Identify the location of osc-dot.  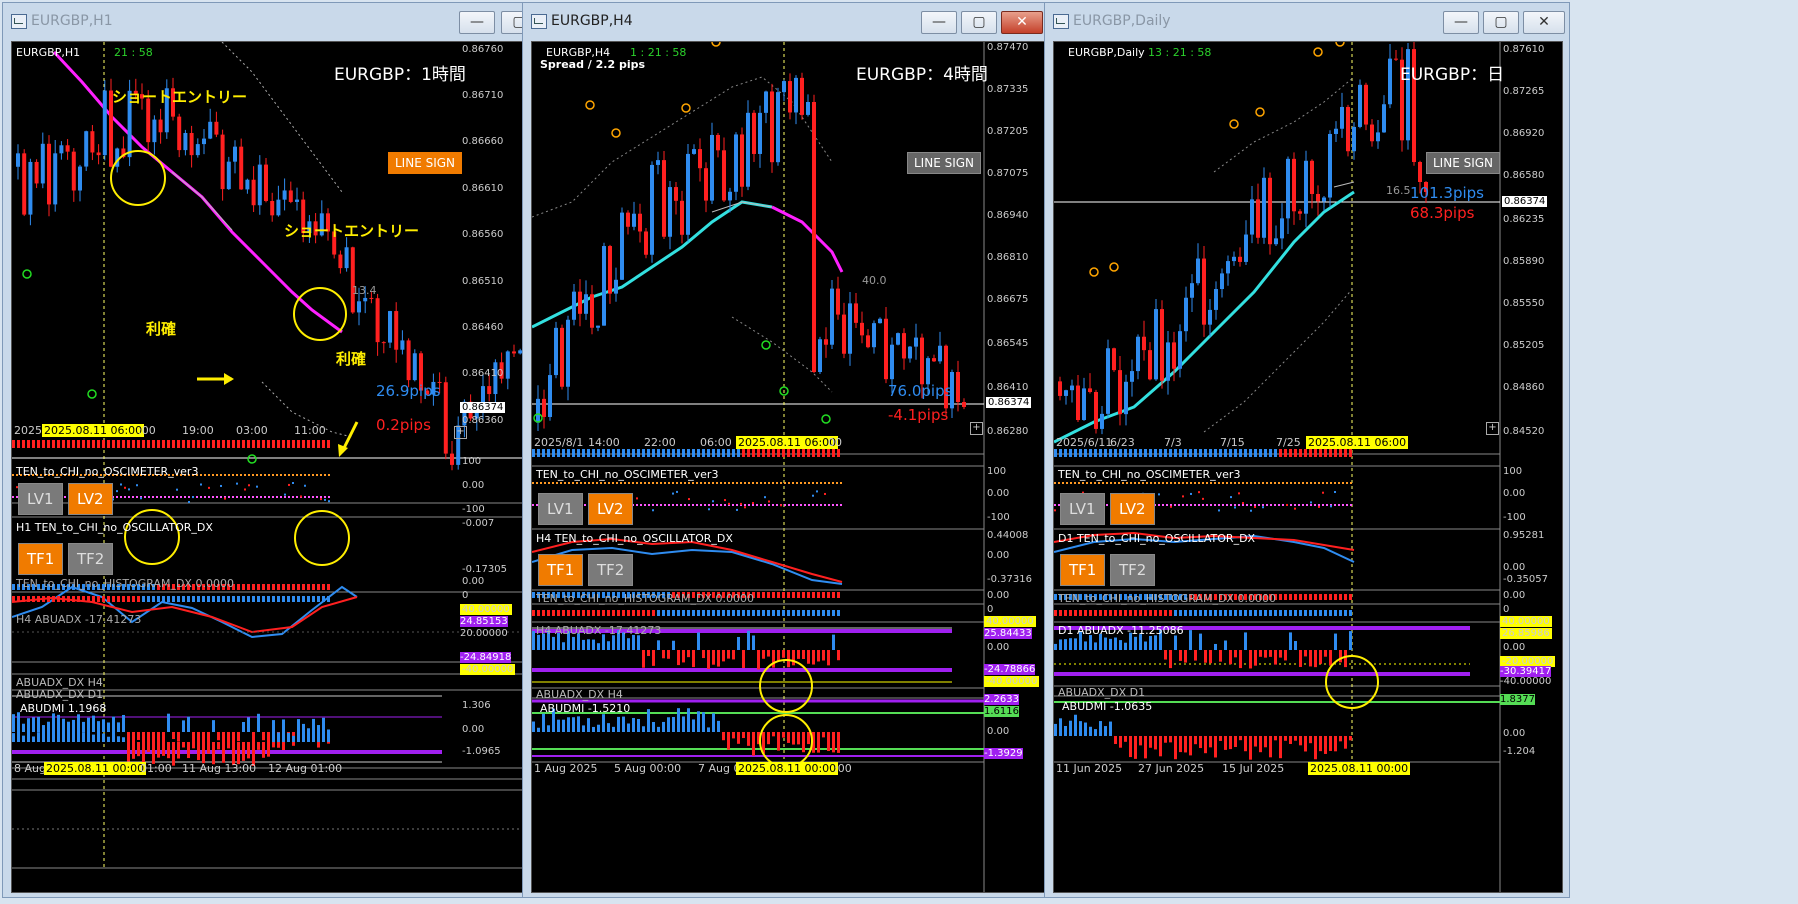
(737, 509).